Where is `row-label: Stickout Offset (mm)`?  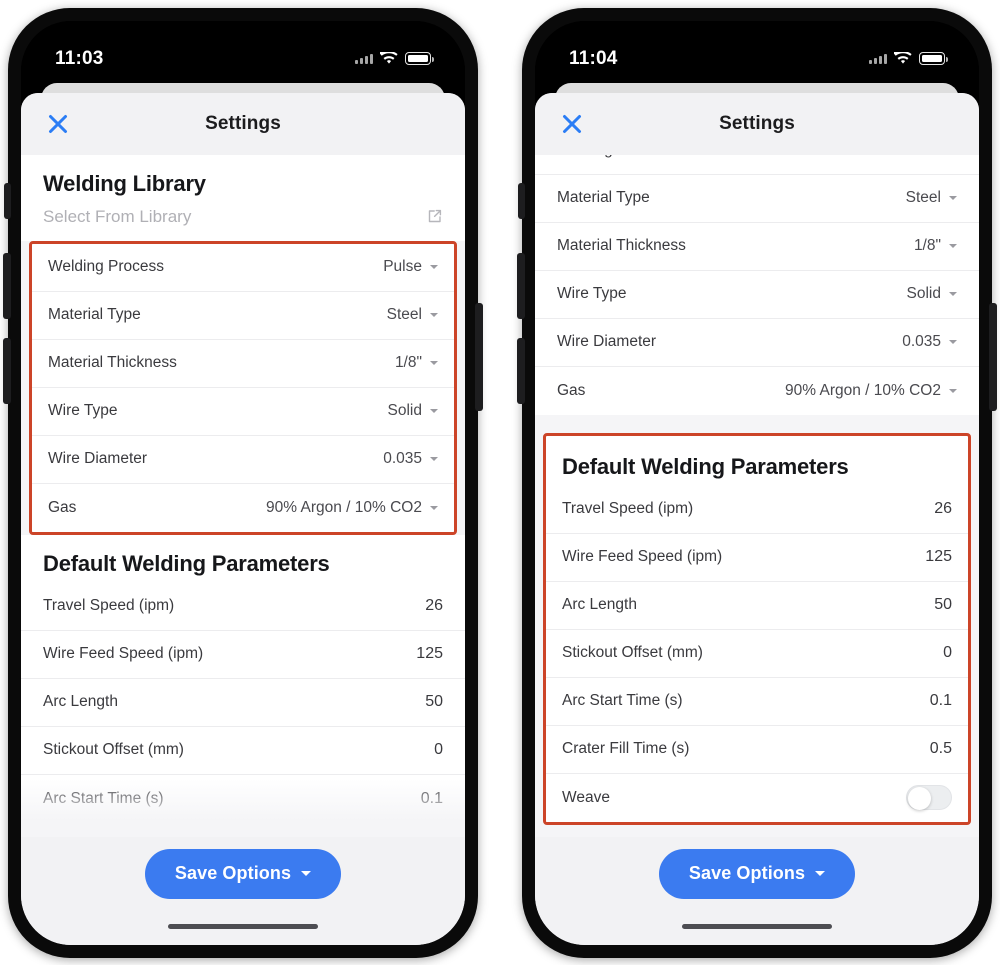 row-label: Stickout Offset (mm) is located at coordinates (632, 652).